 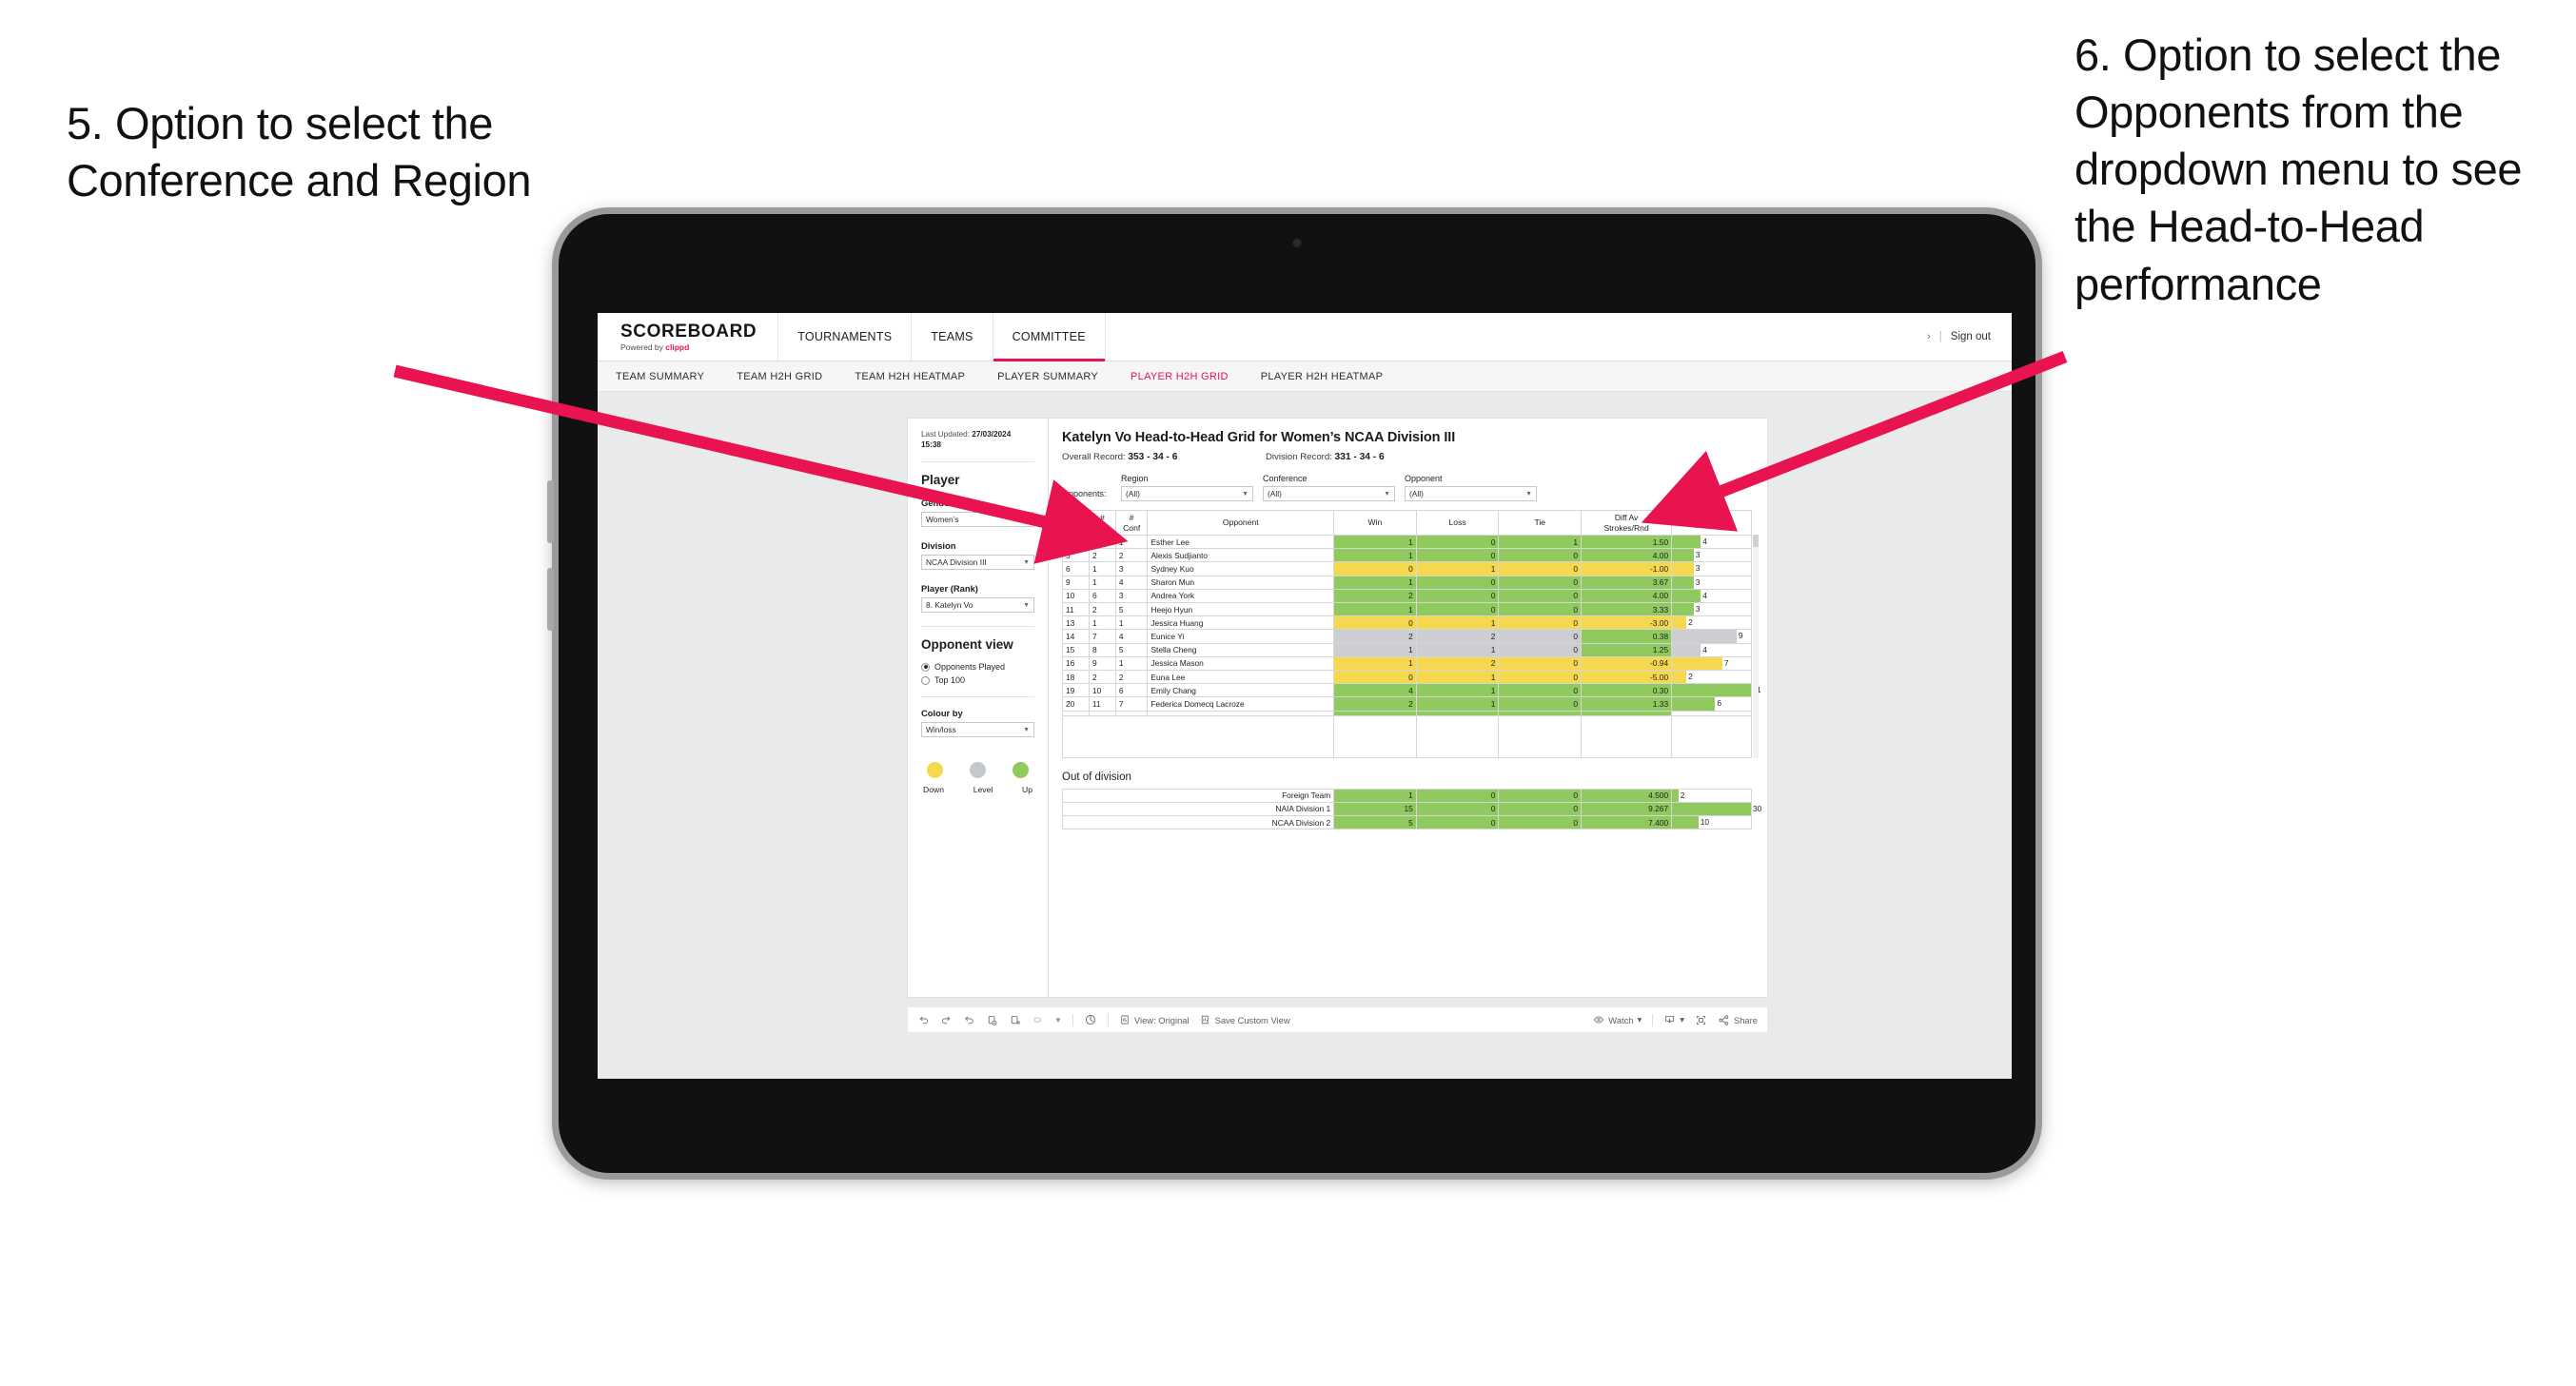 What do you see at coordinates (1090, 1019) in the screenshot?
I see `data-details-icon` at bounding box center [1090, 1019].